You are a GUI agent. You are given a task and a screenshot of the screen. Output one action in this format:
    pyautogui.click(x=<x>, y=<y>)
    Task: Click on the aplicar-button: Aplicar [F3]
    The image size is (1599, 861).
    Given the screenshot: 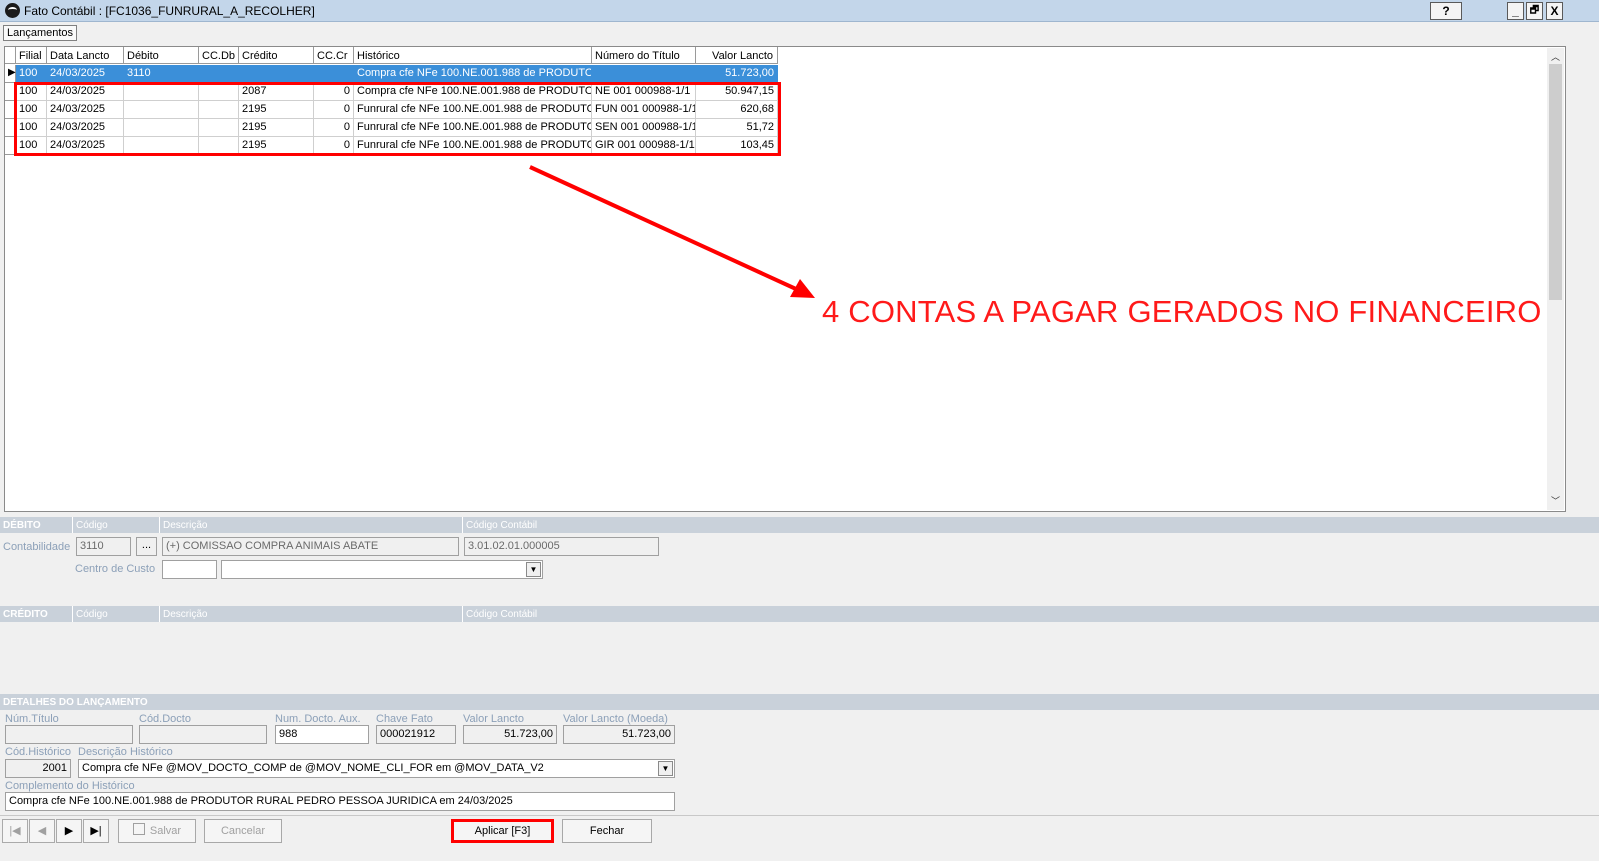 What is the action you would take?
    pyautogui.click(x=502, y=831)
    